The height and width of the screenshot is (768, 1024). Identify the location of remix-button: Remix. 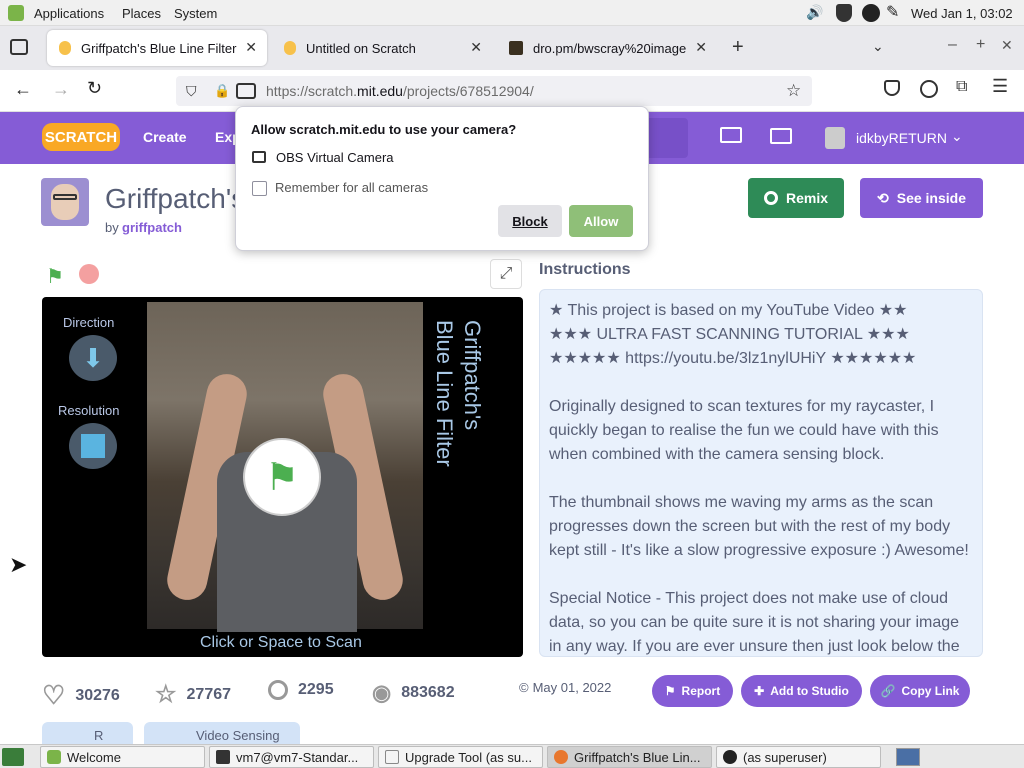
(796, 198).